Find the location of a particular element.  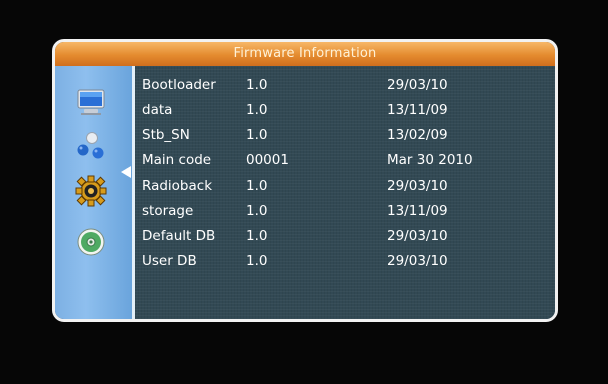

table-row: Radioback 1.0 29/03/10 is located at coordinates (345, 186).